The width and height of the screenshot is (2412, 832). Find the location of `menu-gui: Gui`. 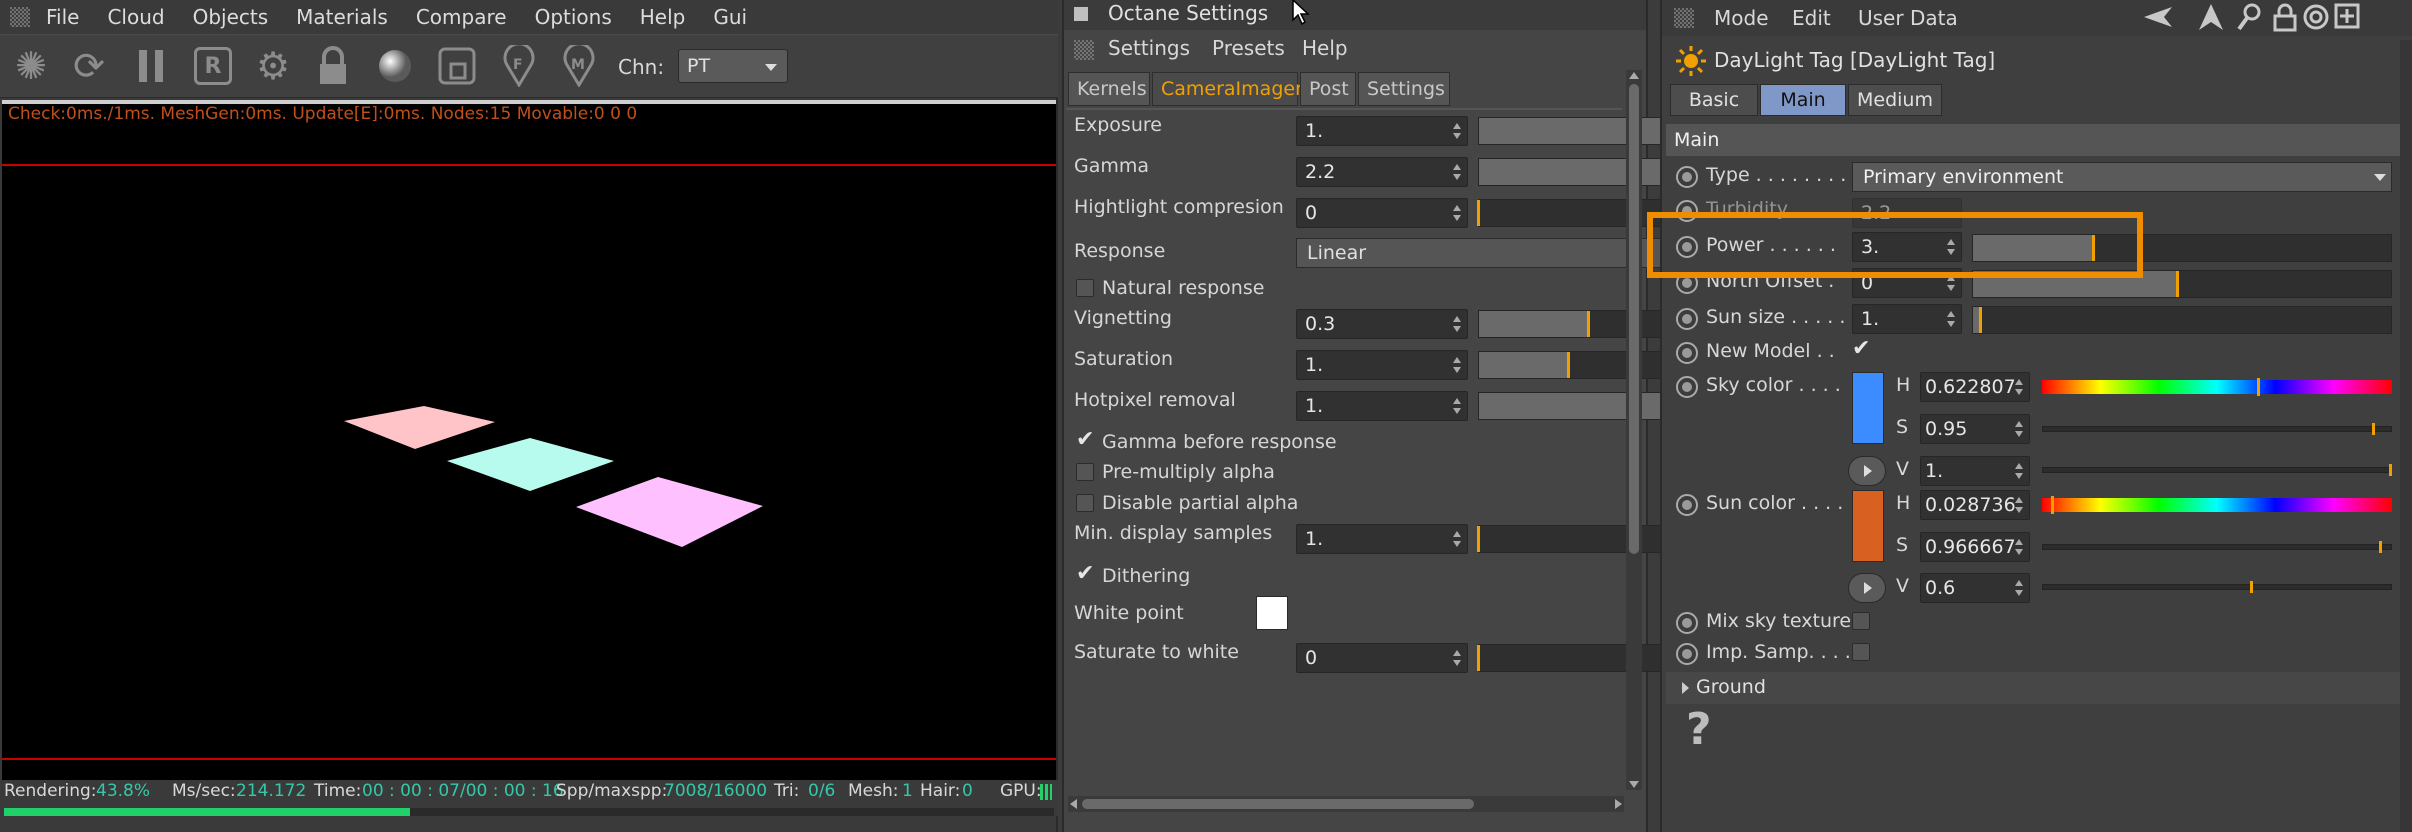

menu-gui: Gui is located at coordinates (730, 17).